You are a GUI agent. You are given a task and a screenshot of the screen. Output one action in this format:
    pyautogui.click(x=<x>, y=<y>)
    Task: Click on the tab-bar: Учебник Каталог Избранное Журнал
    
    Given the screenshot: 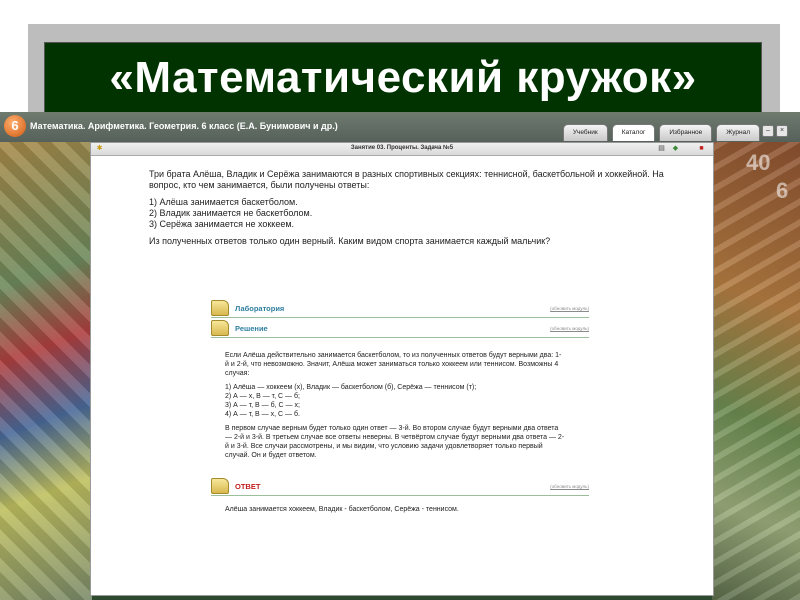 What is the action you would take?
    pyautogui.click(x=661, y=132)
    